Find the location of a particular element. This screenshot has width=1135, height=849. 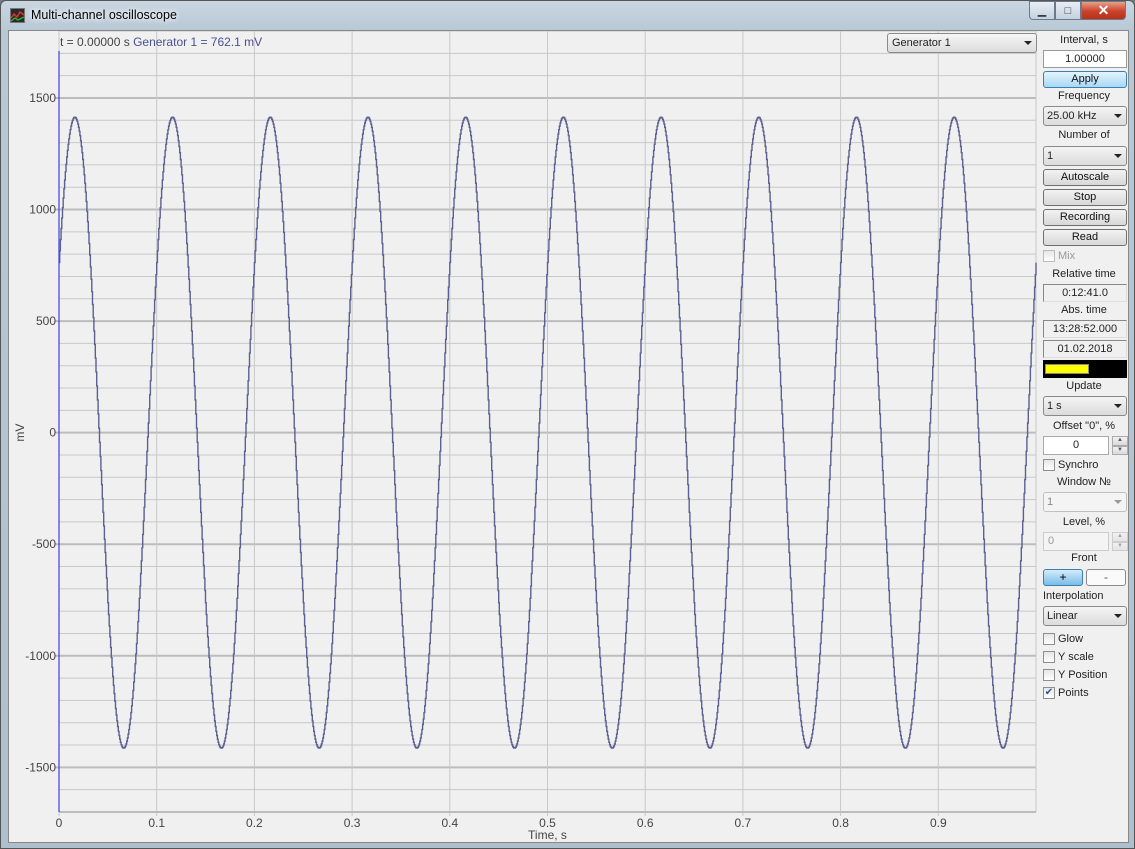

frequency-label: Frequency is located at coordinates (1084, 96).